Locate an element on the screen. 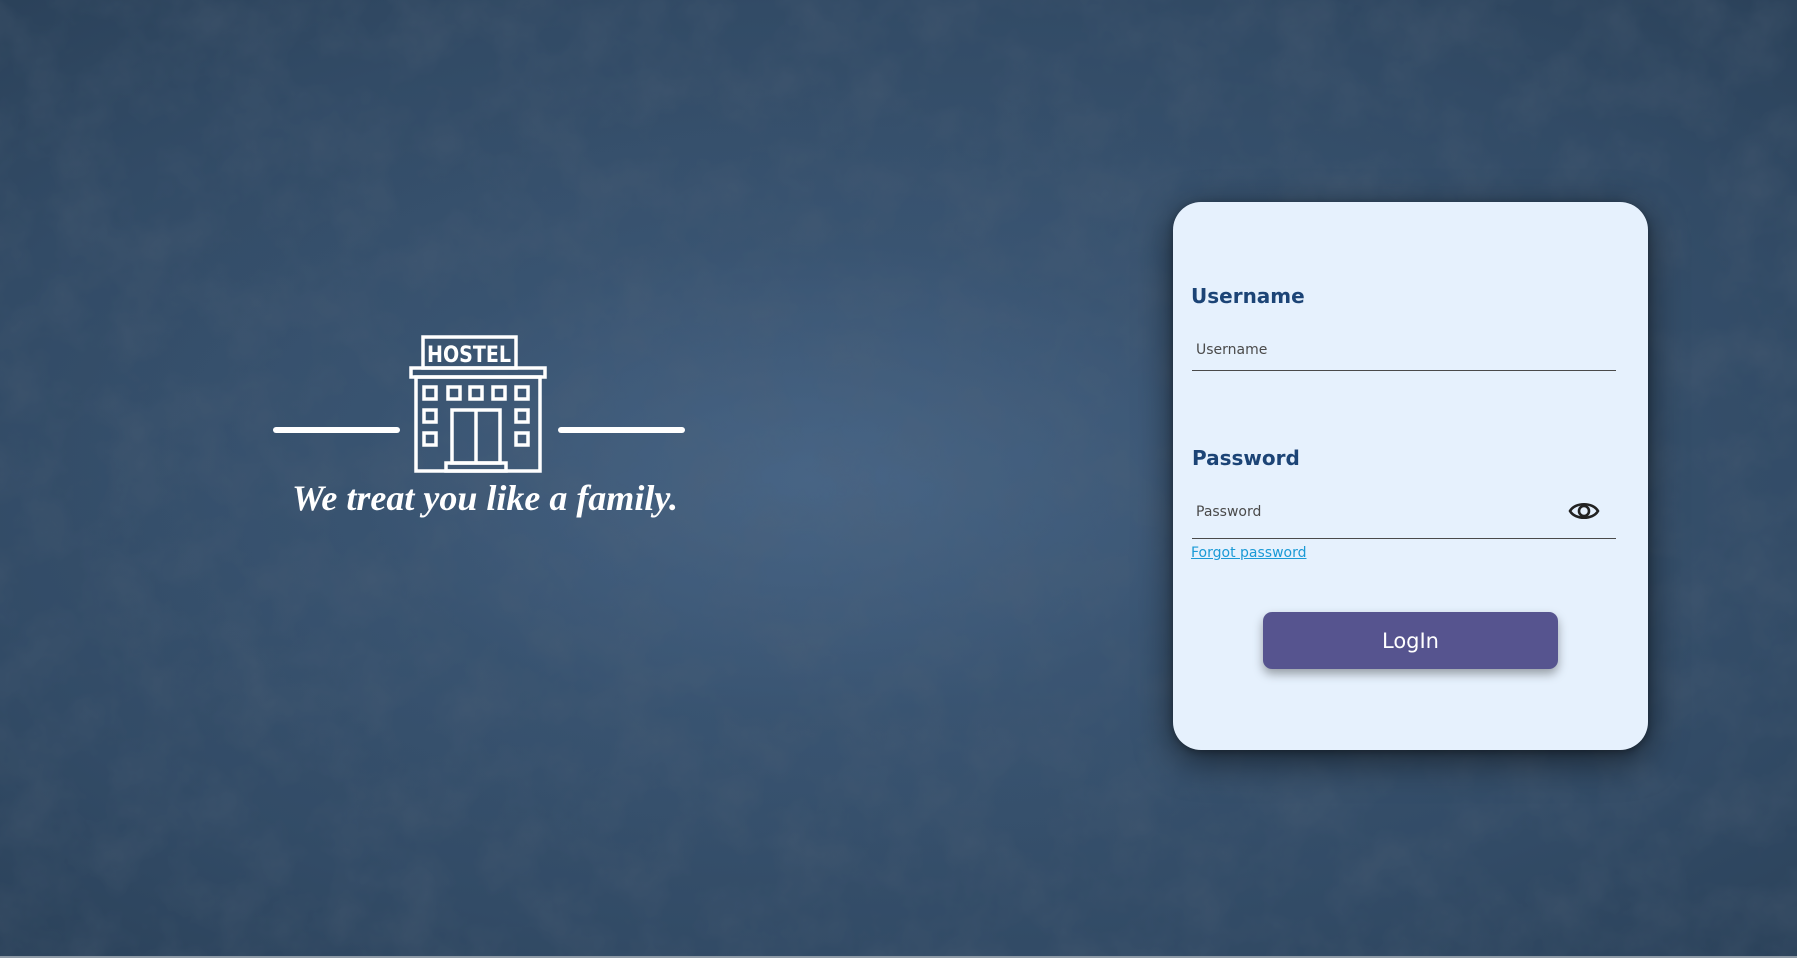  eye-icon is located at coordinates (1584, 511).